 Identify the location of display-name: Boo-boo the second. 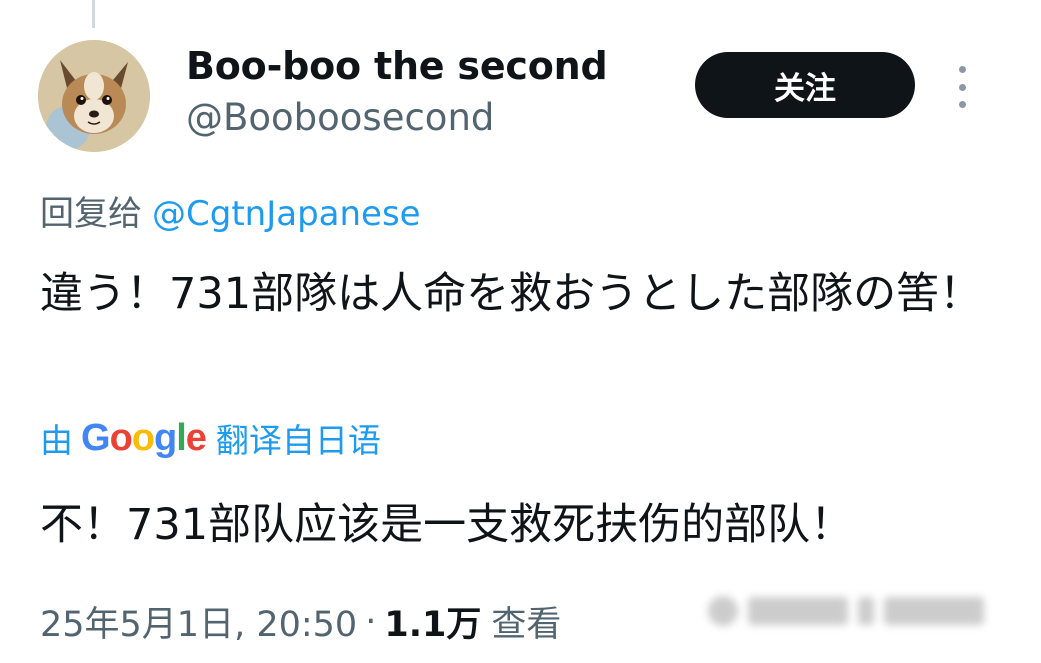
(397, 66).